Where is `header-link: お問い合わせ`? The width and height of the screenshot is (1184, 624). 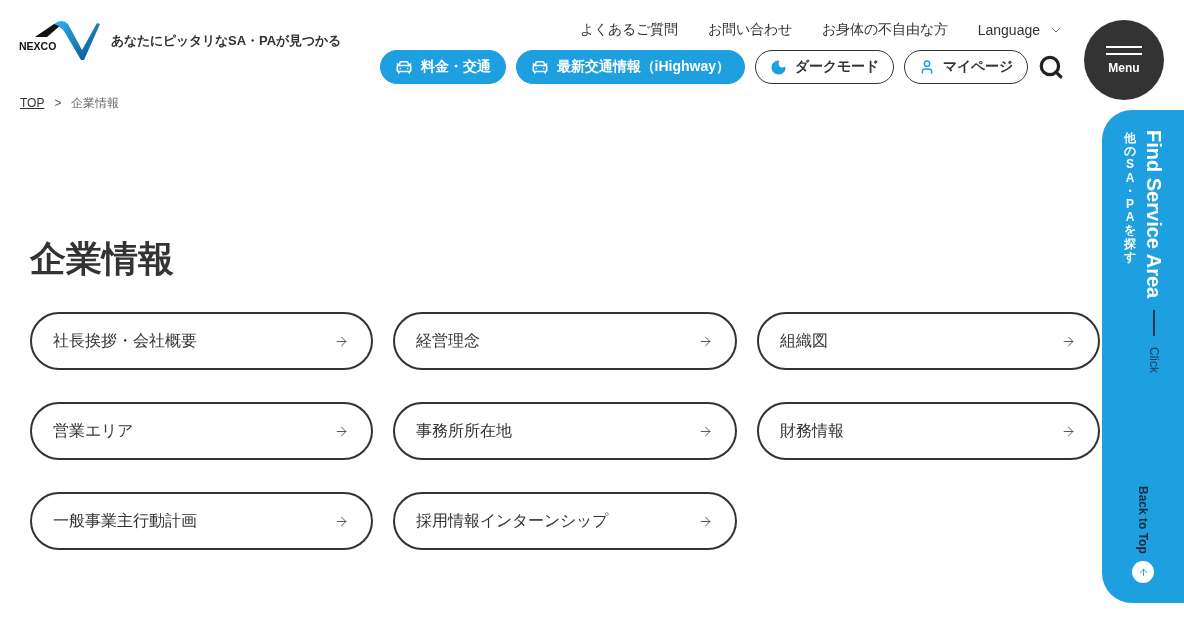 header-link: お問い合わせ is located at coordinates (749, 30).